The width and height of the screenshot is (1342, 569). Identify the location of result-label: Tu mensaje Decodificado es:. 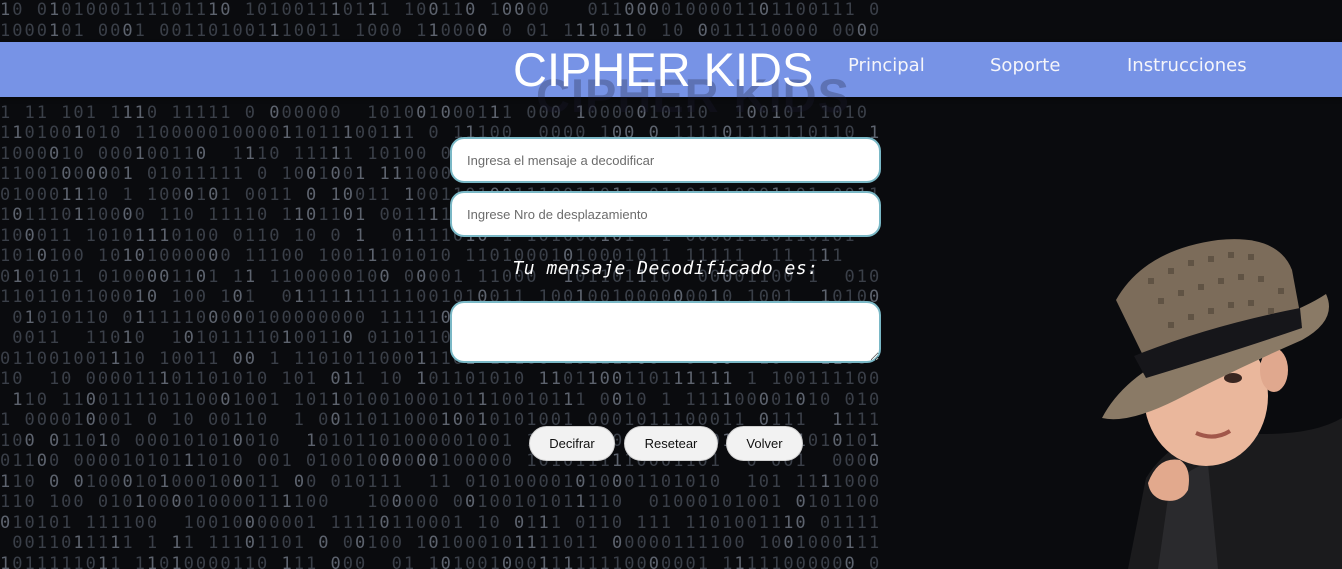
(665, 268).